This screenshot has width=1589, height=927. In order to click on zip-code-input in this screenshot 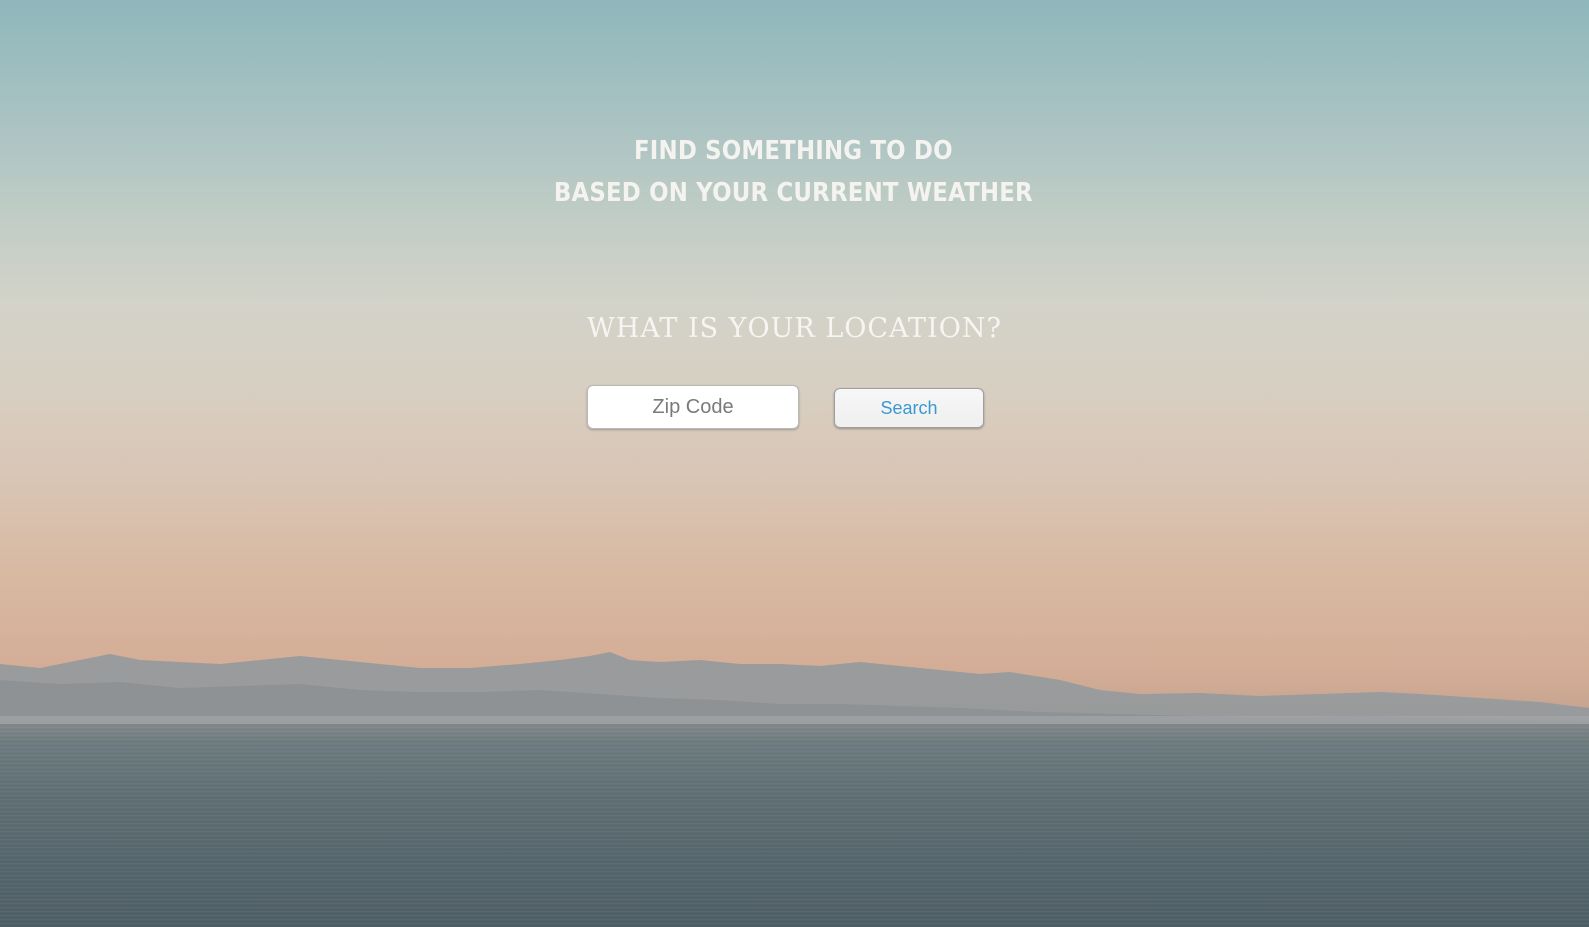, I will do `click(693, 407)`.